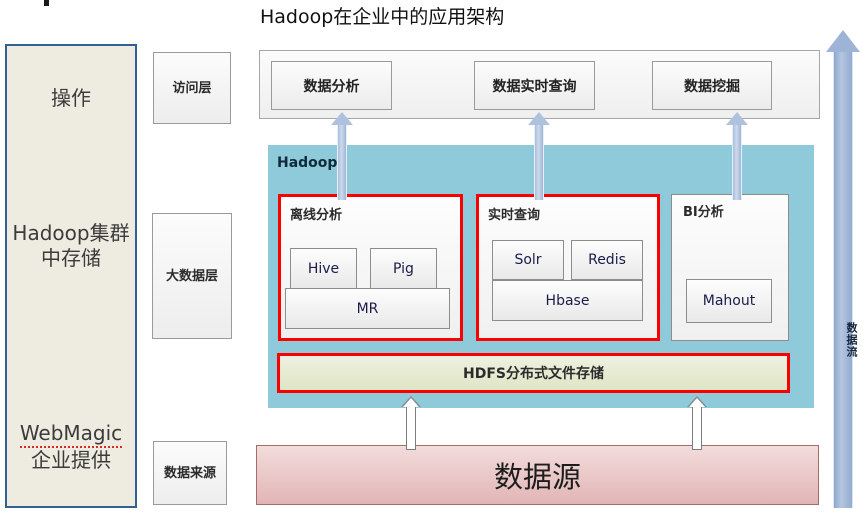 This screenshot has width=866, height=513. Describe the element at coordinates (316, 215) in the screenshot. I see `group-title-offline-analysis: 离线分析` at that location.